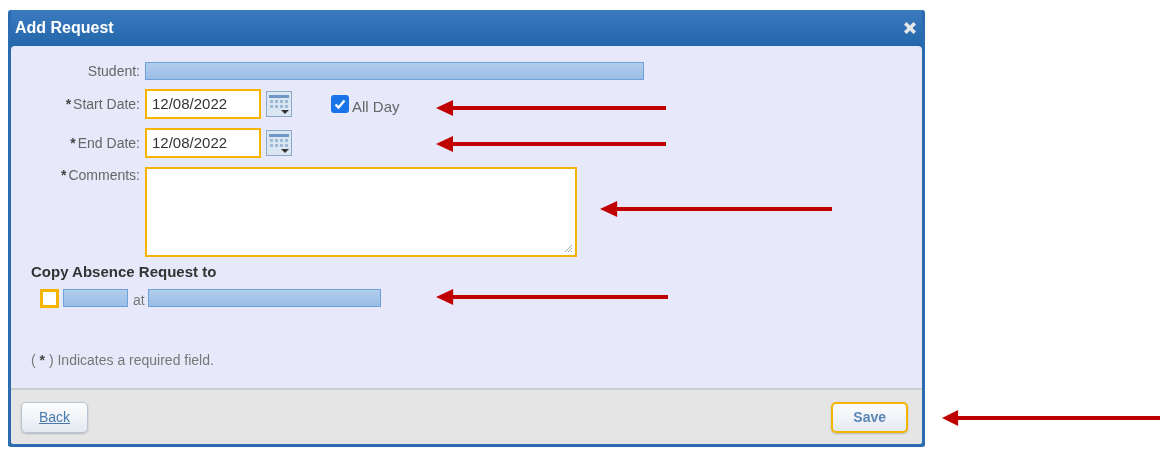  I want to click on field-label: *End Date:, so click(105, 143).